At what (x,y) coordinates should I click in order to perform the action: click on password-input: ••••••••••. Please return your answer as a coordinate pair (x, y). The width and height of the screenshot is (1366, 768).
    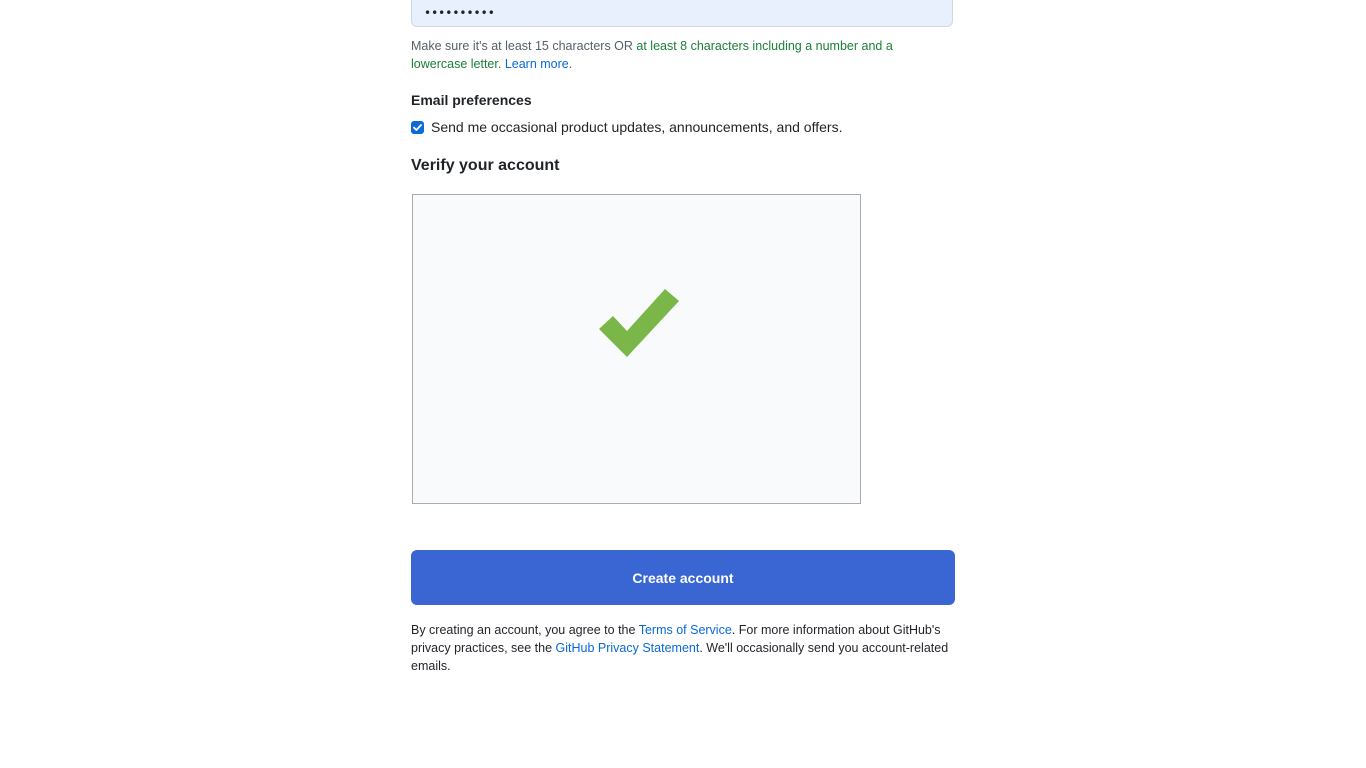
    Looking at the image, I should click on (682, 13).